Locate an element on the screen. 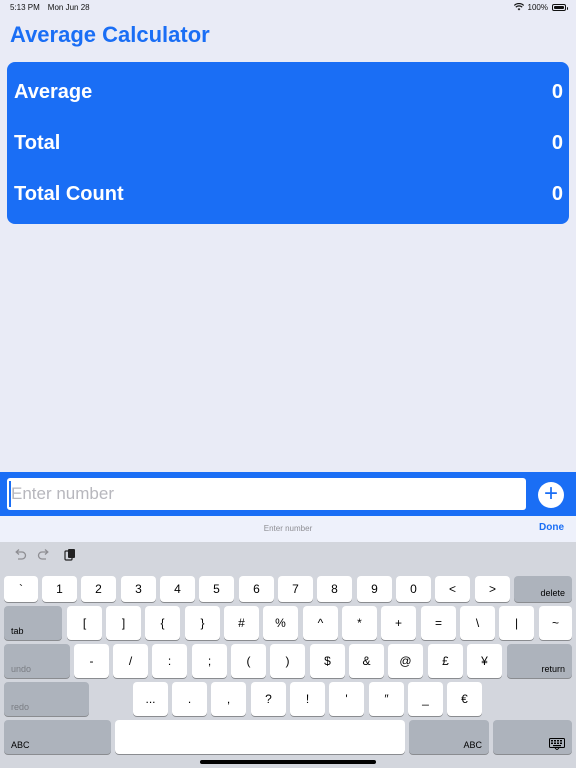 The height and width of the screenshot is (768, 576). key-3: 3 is located at coordinates (138, 589).